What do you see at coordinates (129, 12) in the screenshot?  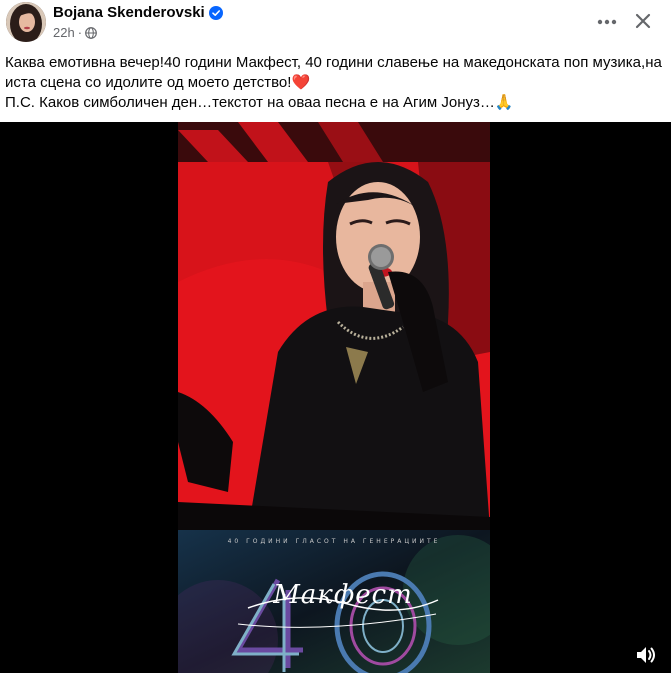 I see `author-name: Bojana Skenderovski` at bounding box center [129, 12].